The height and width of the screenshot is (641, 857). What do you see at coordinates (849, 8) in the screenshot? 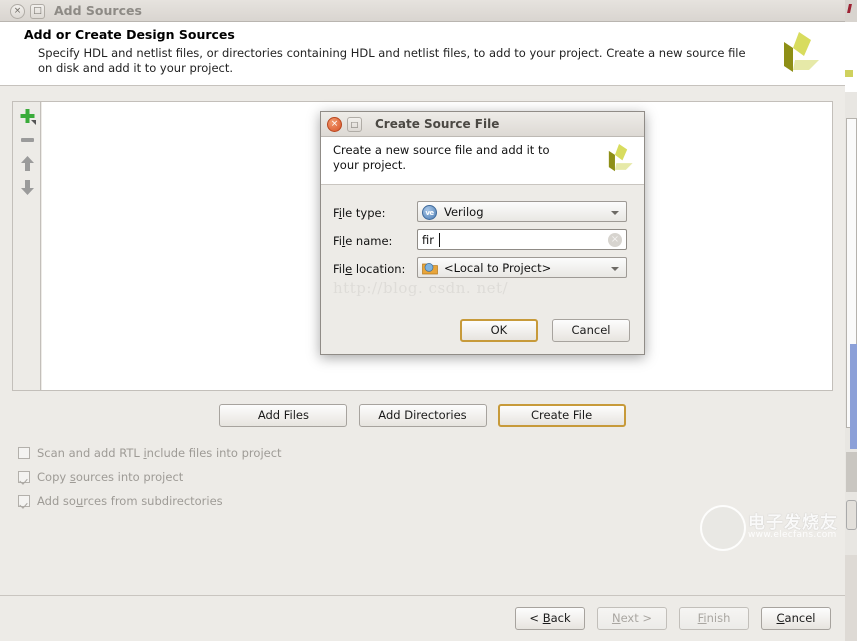
I see `bg-accent` at bounding box center [849, 8].